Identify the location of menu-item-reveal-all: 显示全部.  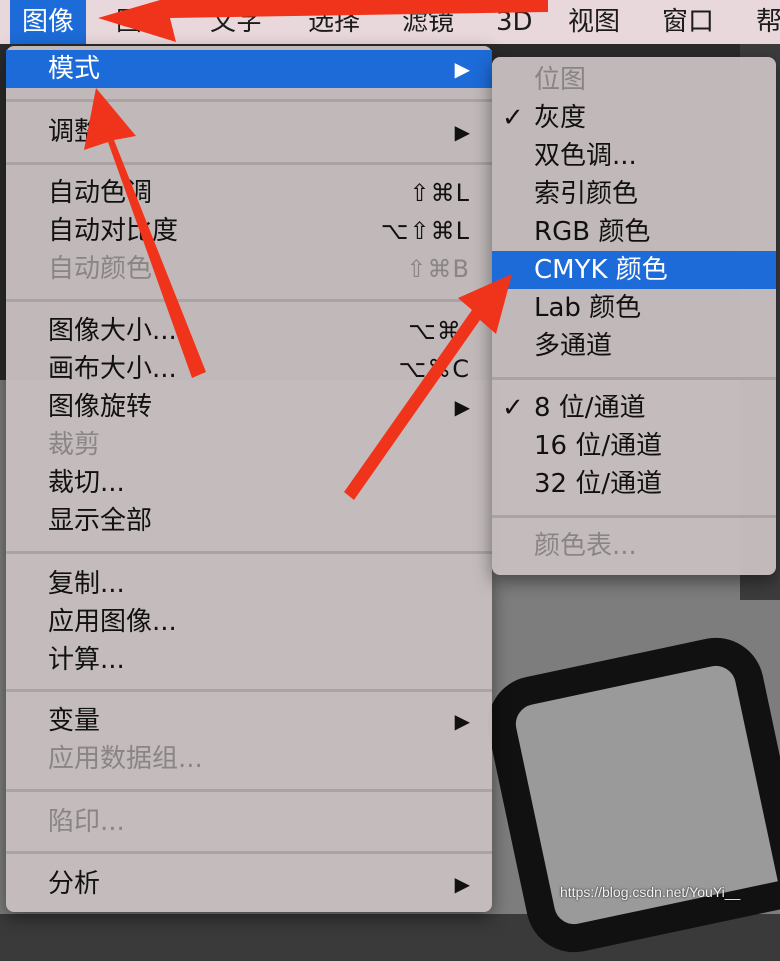
(249, 521).